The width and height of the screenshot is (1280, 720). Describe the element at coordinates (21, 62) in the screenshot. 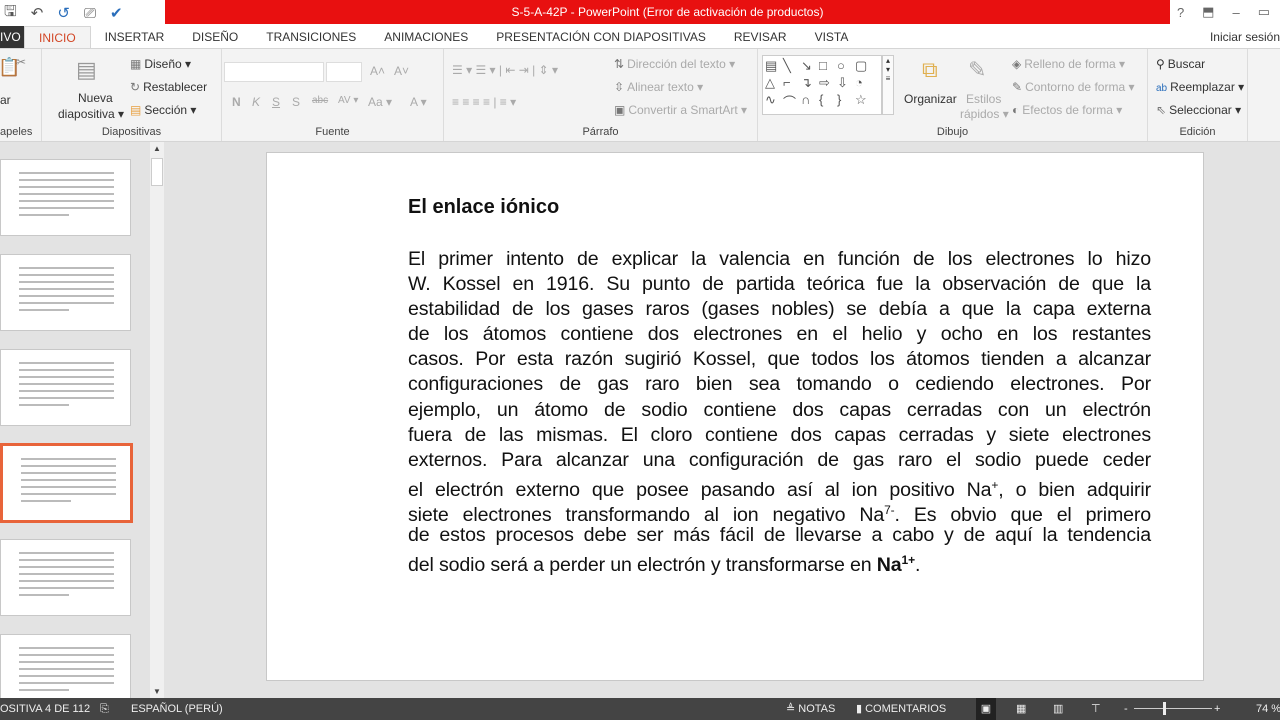

I see `cut-icon: ✂` at that location.